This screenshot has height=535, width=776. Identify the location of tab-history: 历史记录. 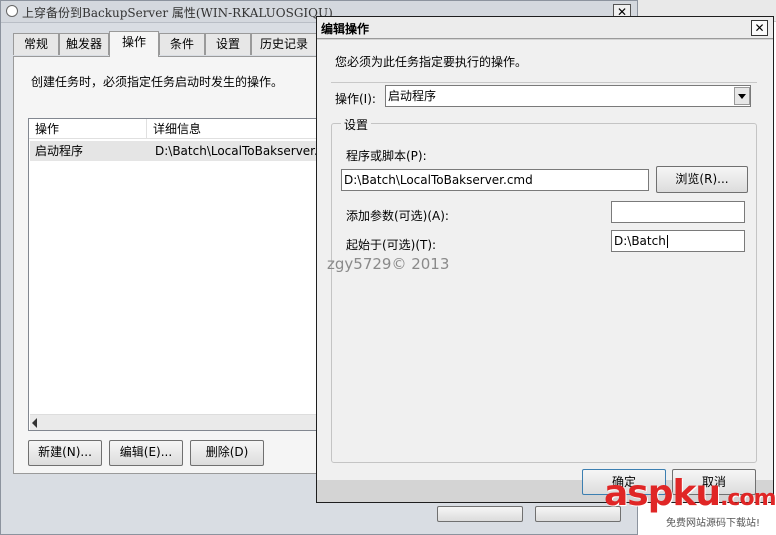
(284, 44).